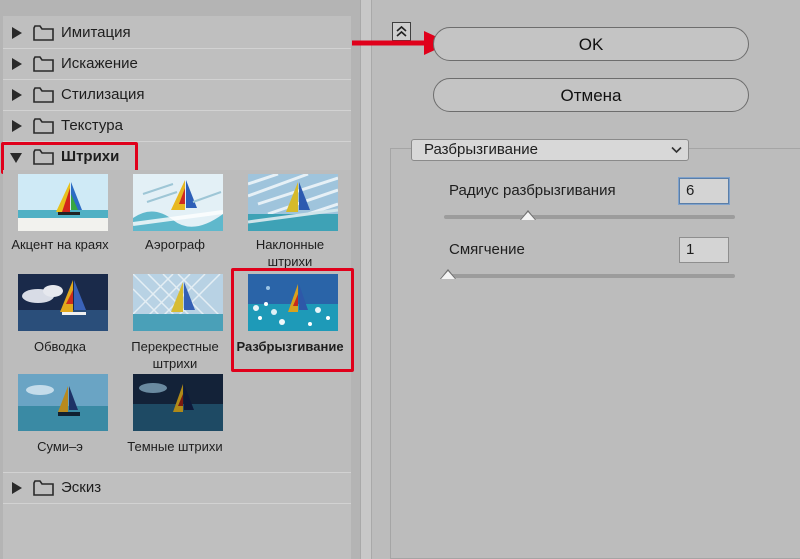 The image size is (800, 559). Describe the element at coordinates (177, 126) in the screenshot. I see `folder-row-texture: Текстура` at that location.